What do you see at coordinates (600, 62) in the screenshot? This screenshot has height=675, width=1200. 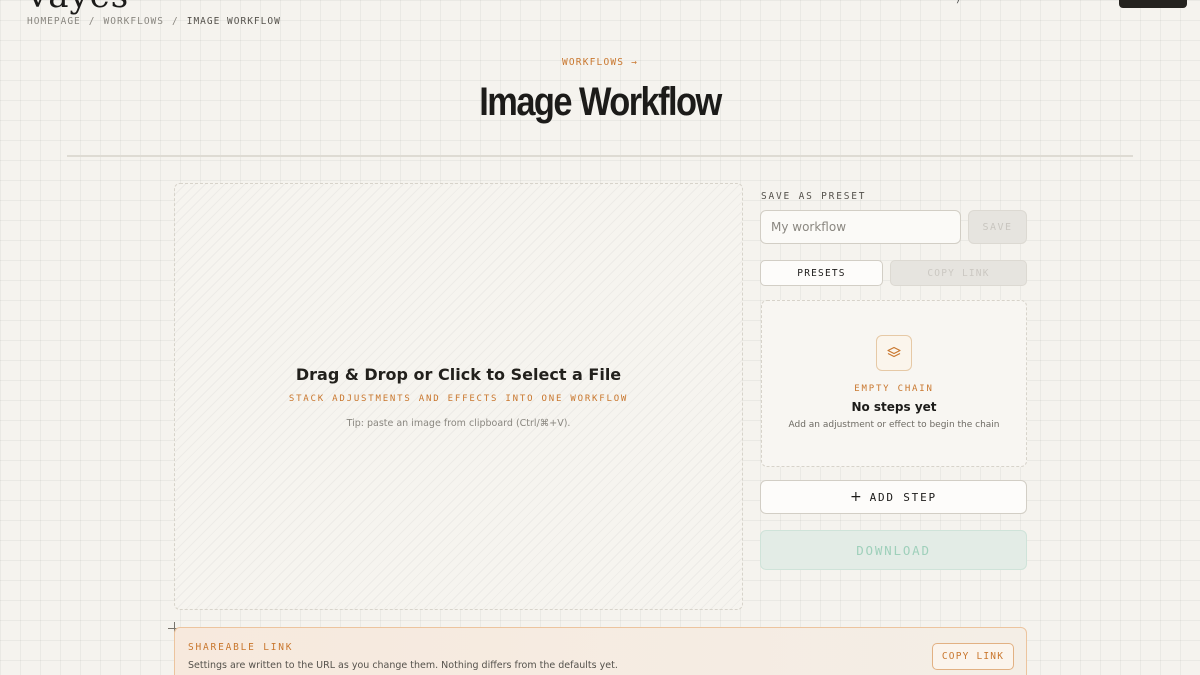 I see `workflows-link: WORKFLOWS →` at bounding box center [600, 62].